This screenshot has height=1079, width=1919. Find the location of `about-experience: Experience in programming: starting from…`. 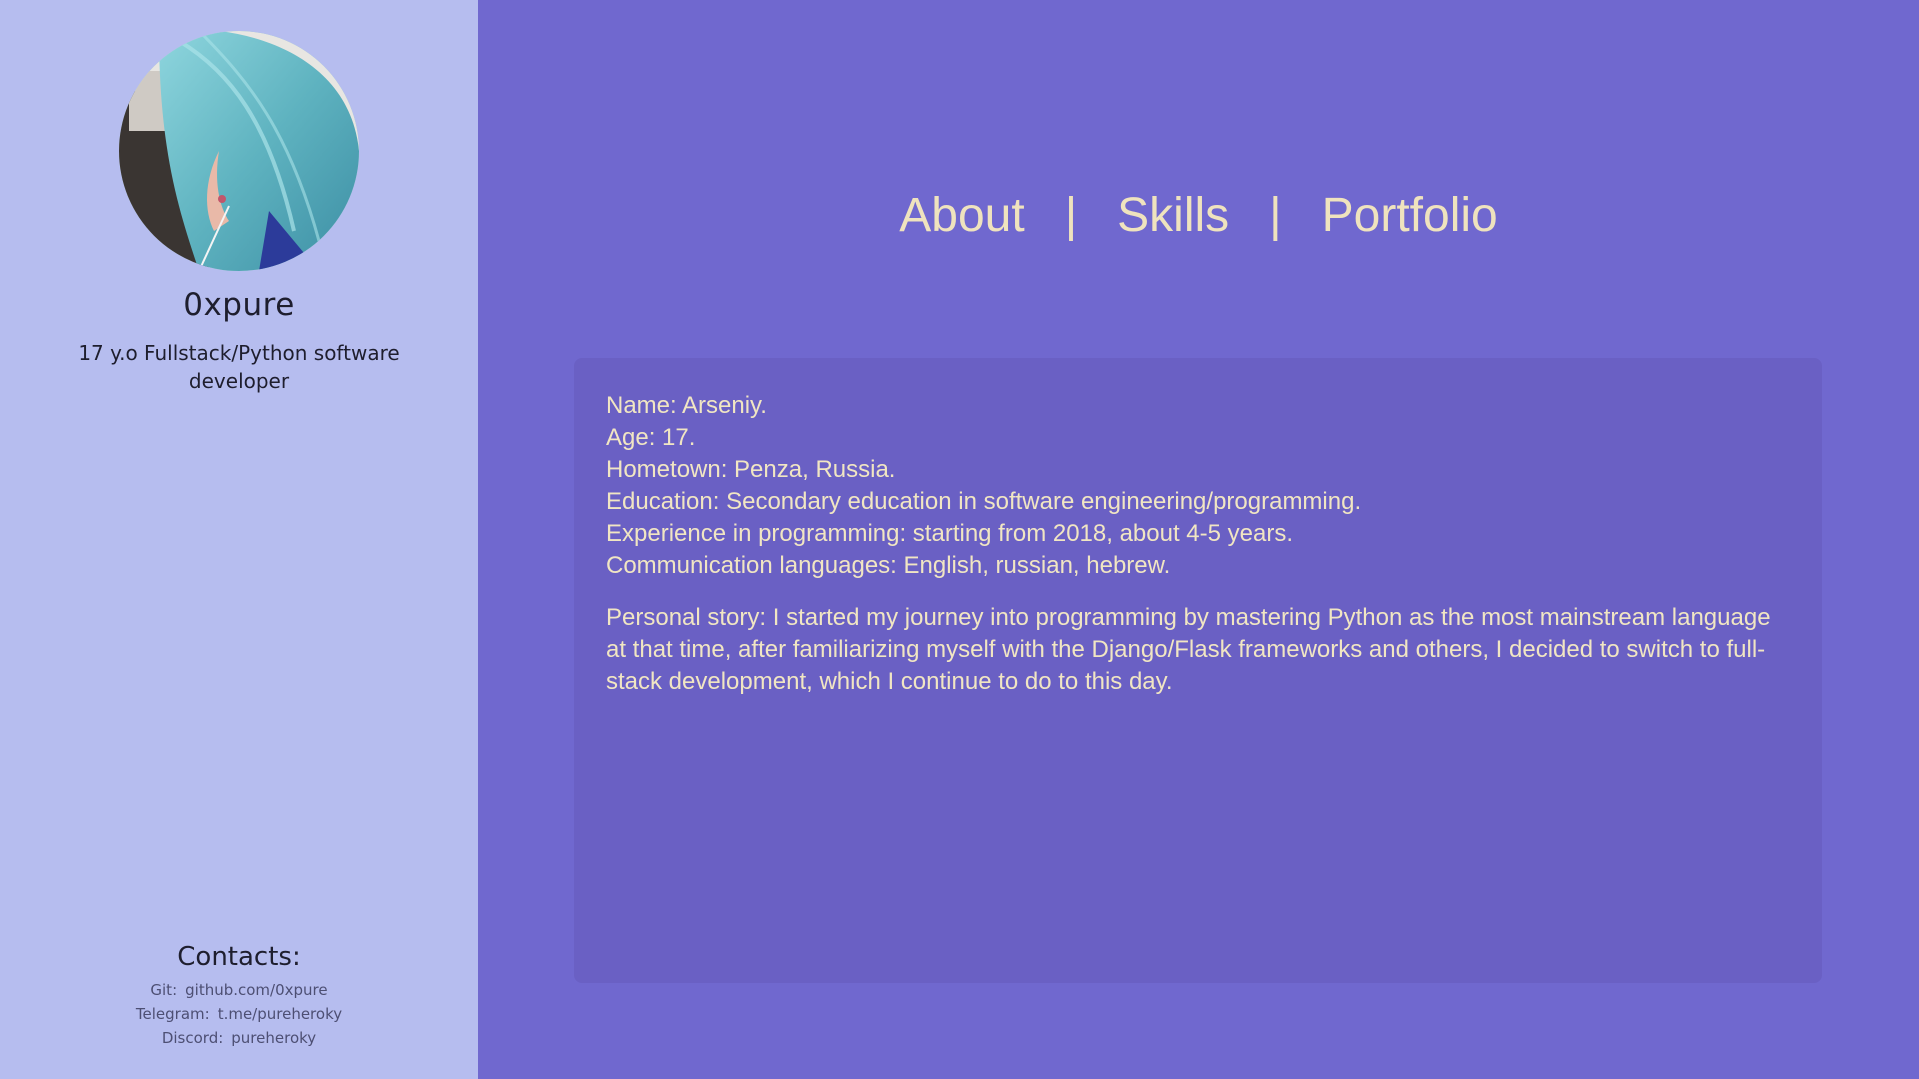

about-experience: Experience in programming: starting from… is located at coordinates (950, 533).